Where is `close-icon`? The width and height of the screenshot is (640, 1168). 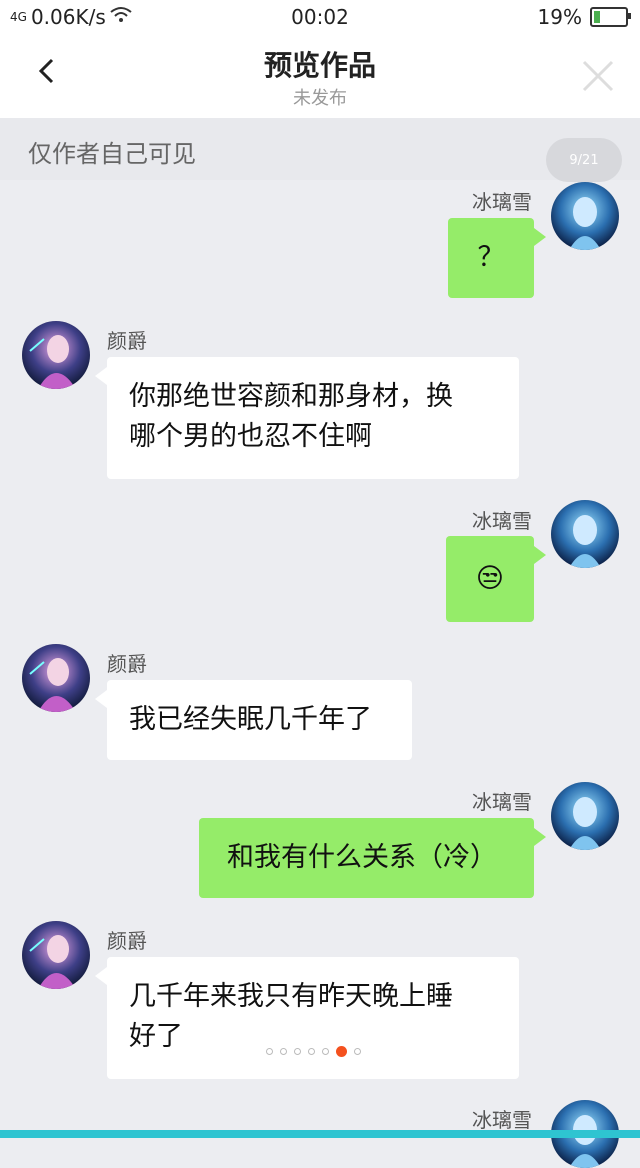
close-icon is located at coordinates (598, 76).